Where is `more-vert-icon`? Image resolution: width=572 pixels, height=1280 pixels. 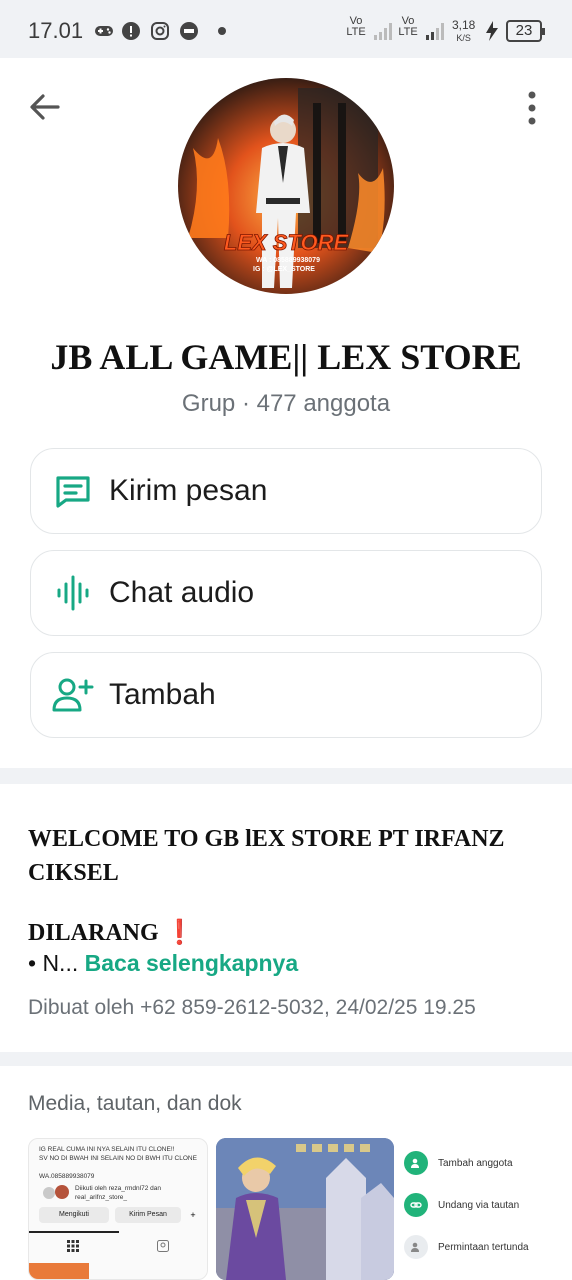 more-vert-icon is located at coordinates (532, 108).